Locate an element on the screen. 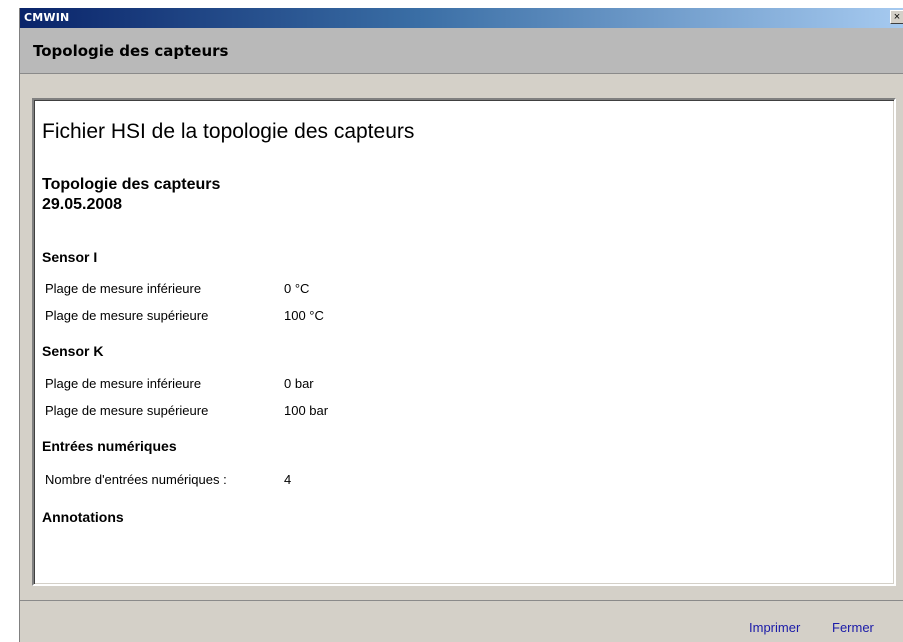 This screenshot has width=903, height=642. bottom-toolbar: Imprimer Fermer is located at coordinates (461, 621).